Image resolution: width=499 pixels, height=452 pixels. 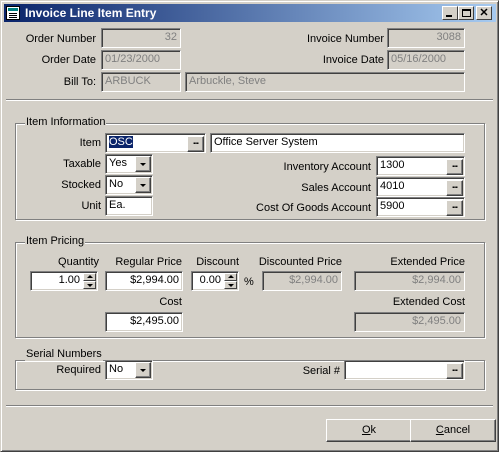 What do you see at coordinates (249, 406) in the screenshot?
I see `footer-separator` at bounding box center [249, 406].